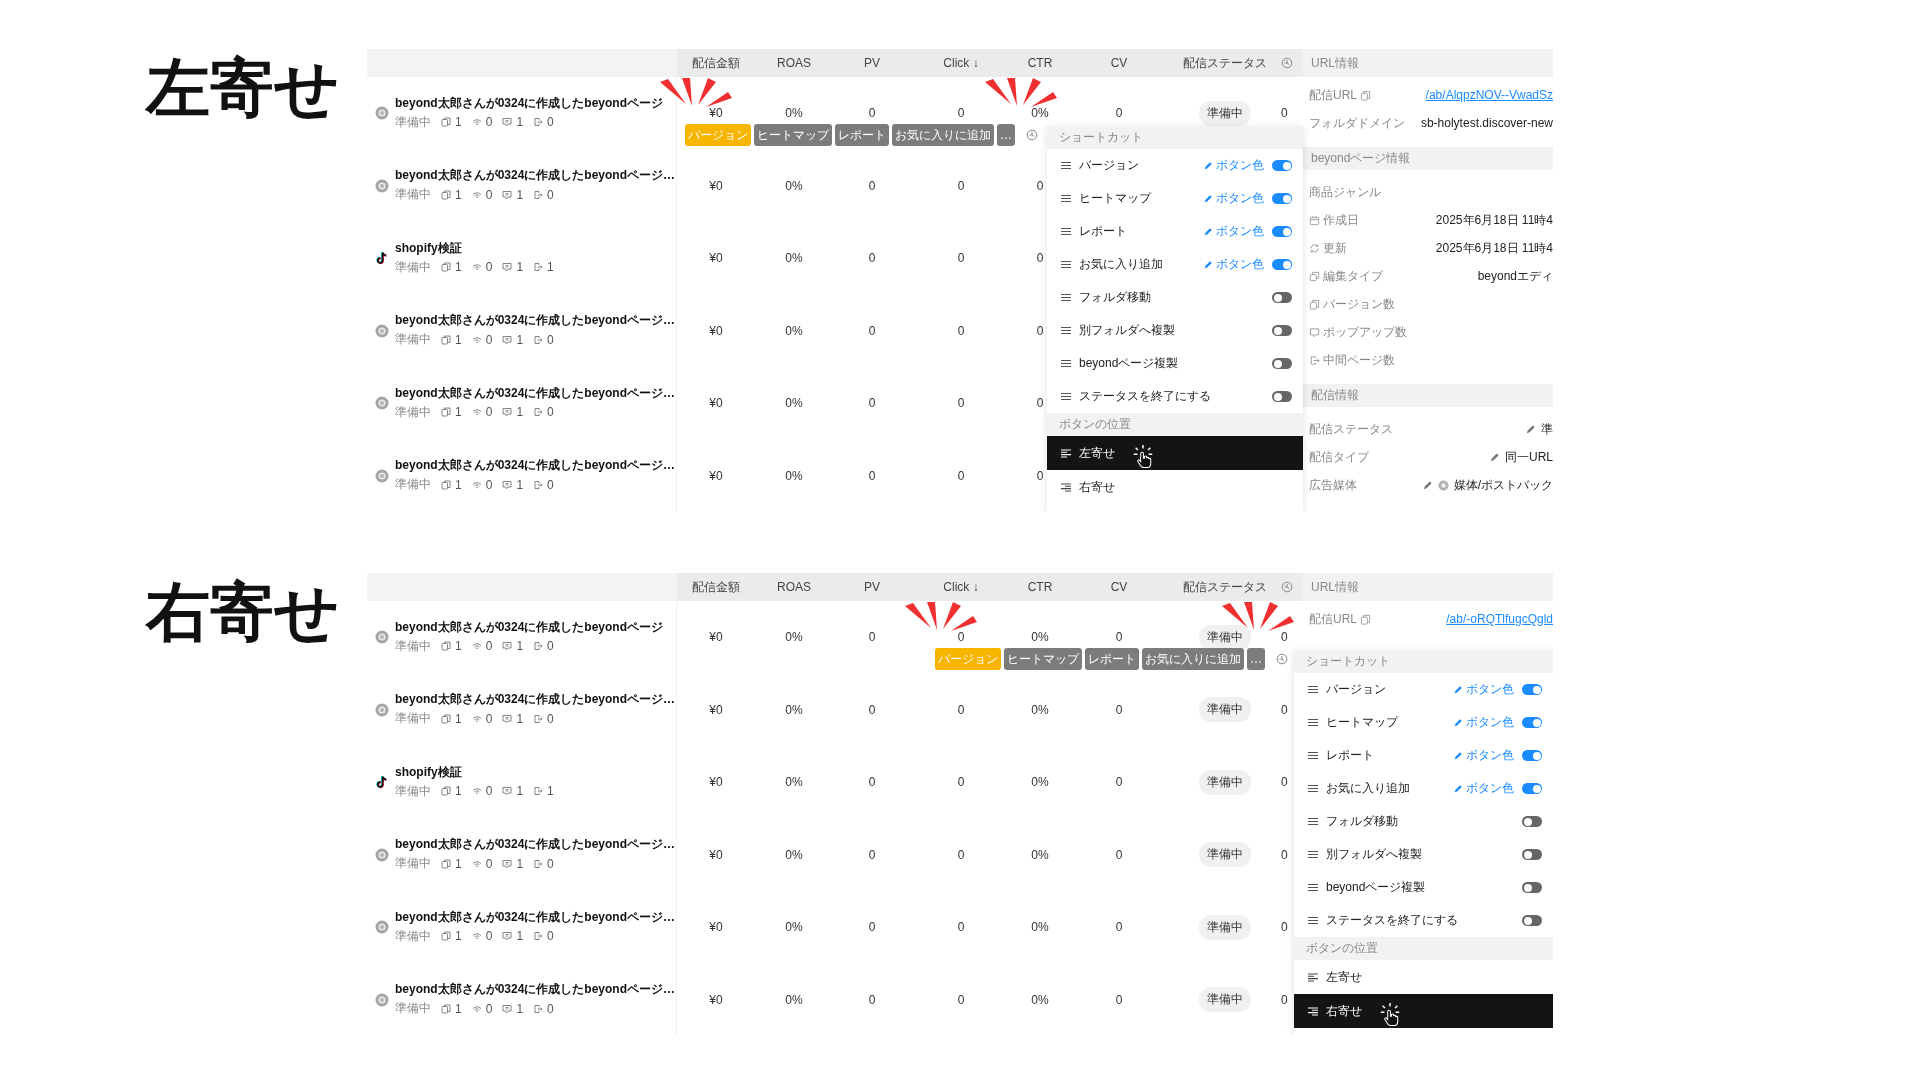 The height and width of the screenshot is (1080, 1920). What do you see at coordinates (794, 63) in the screenshot?
I see `column-header: ROAS` at bounding box center [794, 63].